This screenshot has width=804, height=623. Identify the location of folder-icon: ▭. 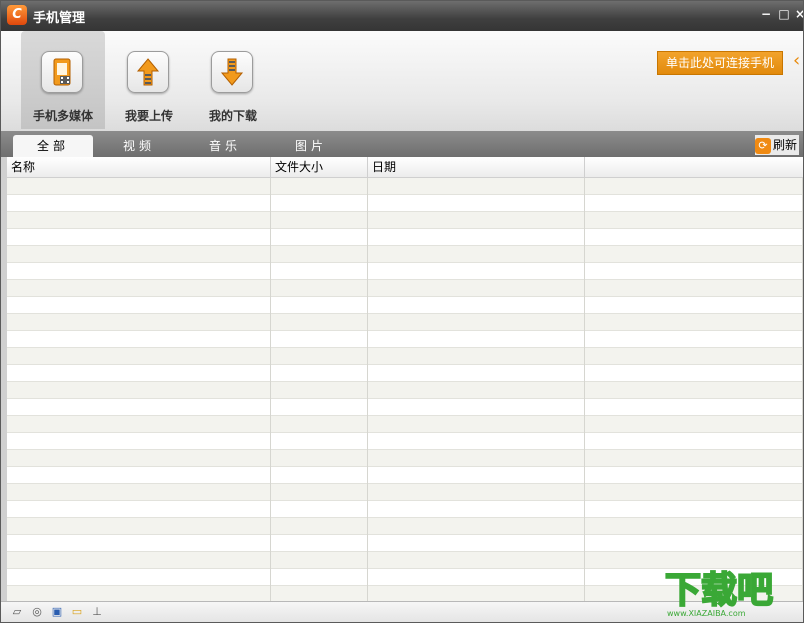
(77, 612).